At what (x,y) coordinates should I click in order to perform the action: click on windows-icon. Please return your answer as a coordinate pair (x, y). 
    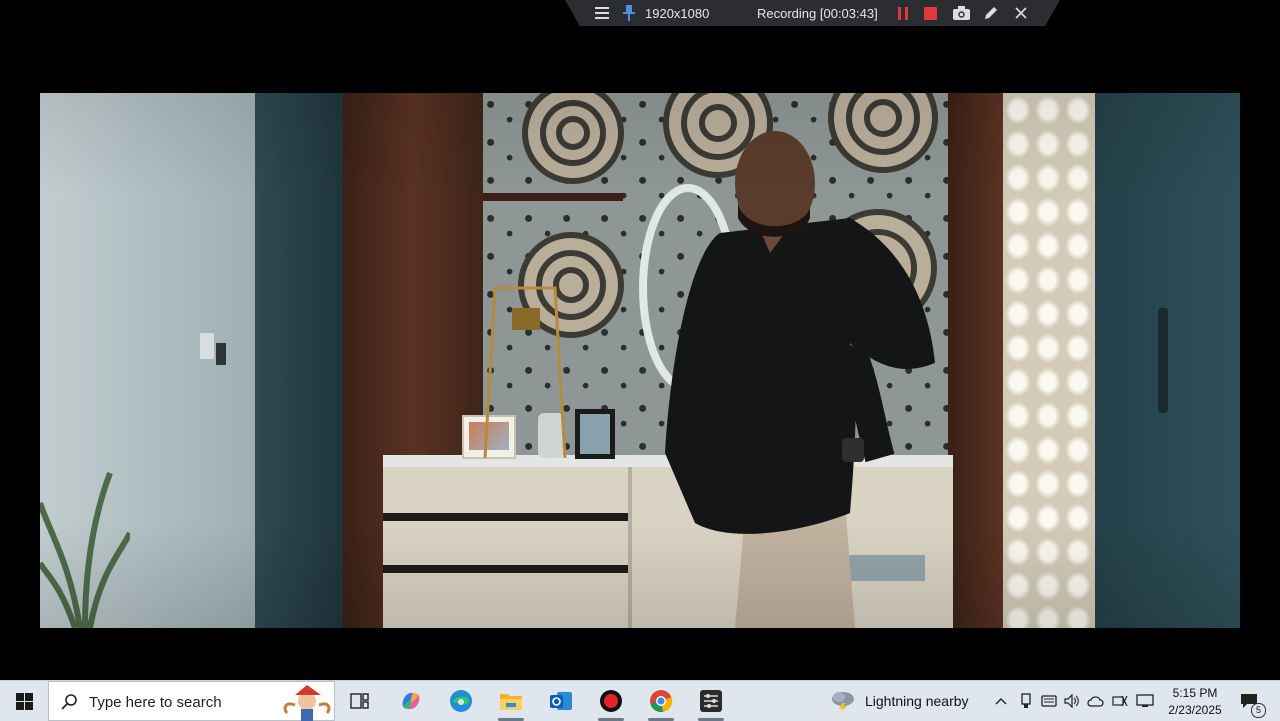
    Looking at the image, I should click on (24, 701).